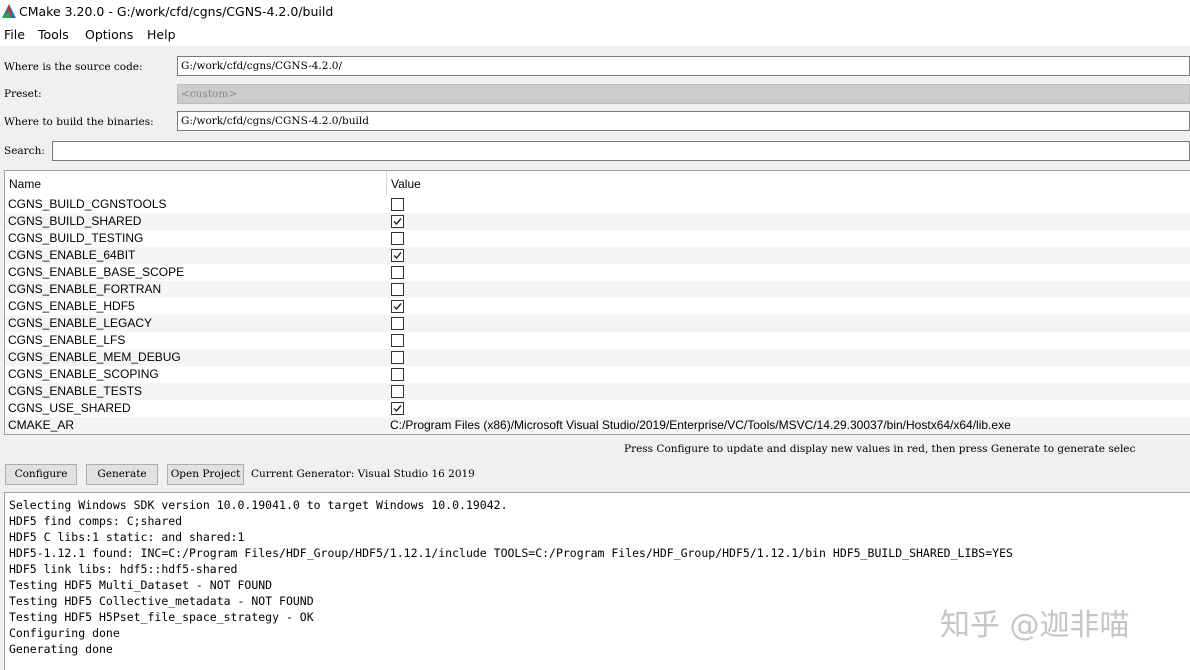 The height and width of the screenshot is (670, 1190). What do you see at coordinates (597, 183) in the screenshot?
I see `table-header: Name Value` at bounding box center [597, 183].